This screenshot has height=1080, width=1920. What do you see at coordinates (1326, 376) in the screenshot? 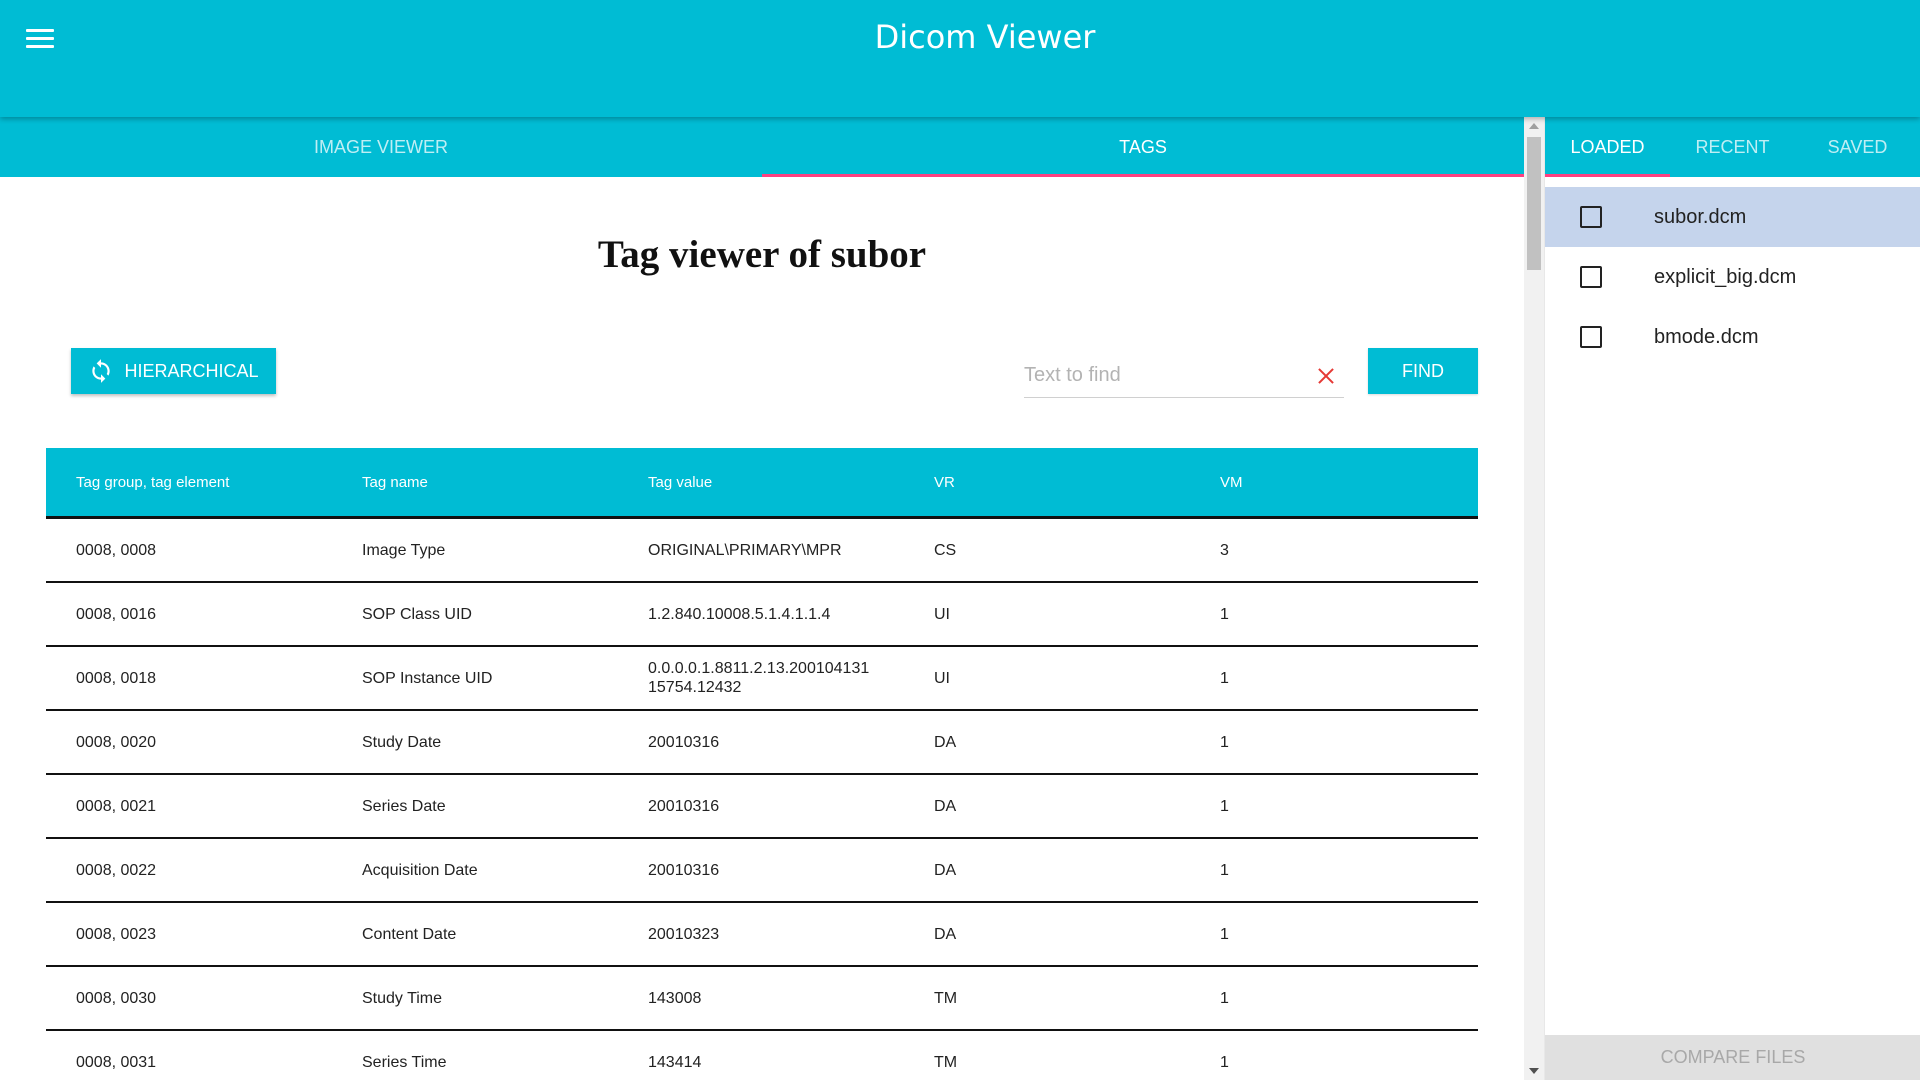
I see `close-x-icon` at bounding box center [1326, 376].